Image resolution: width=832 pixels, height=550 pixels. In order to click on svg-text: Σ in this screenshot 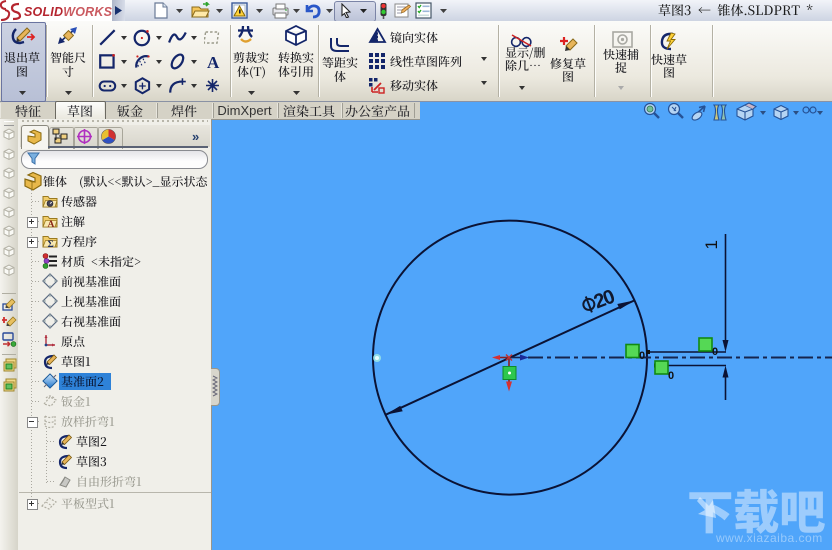, I will do `click(51, 244)`.